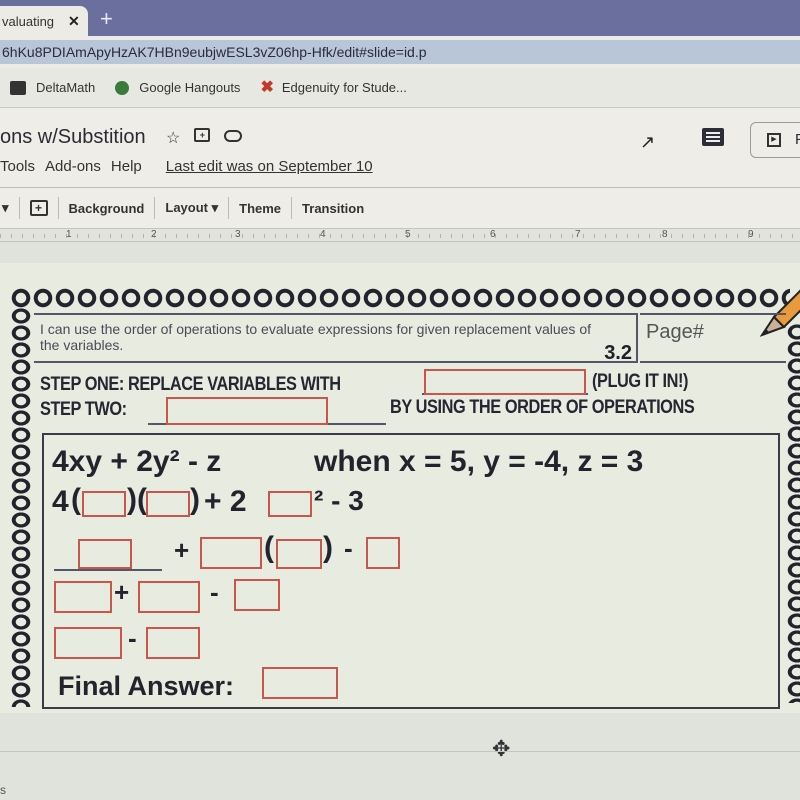 This screenshot has height=800, width=800. I want to click on ruler-ticks, so click(400, 236).